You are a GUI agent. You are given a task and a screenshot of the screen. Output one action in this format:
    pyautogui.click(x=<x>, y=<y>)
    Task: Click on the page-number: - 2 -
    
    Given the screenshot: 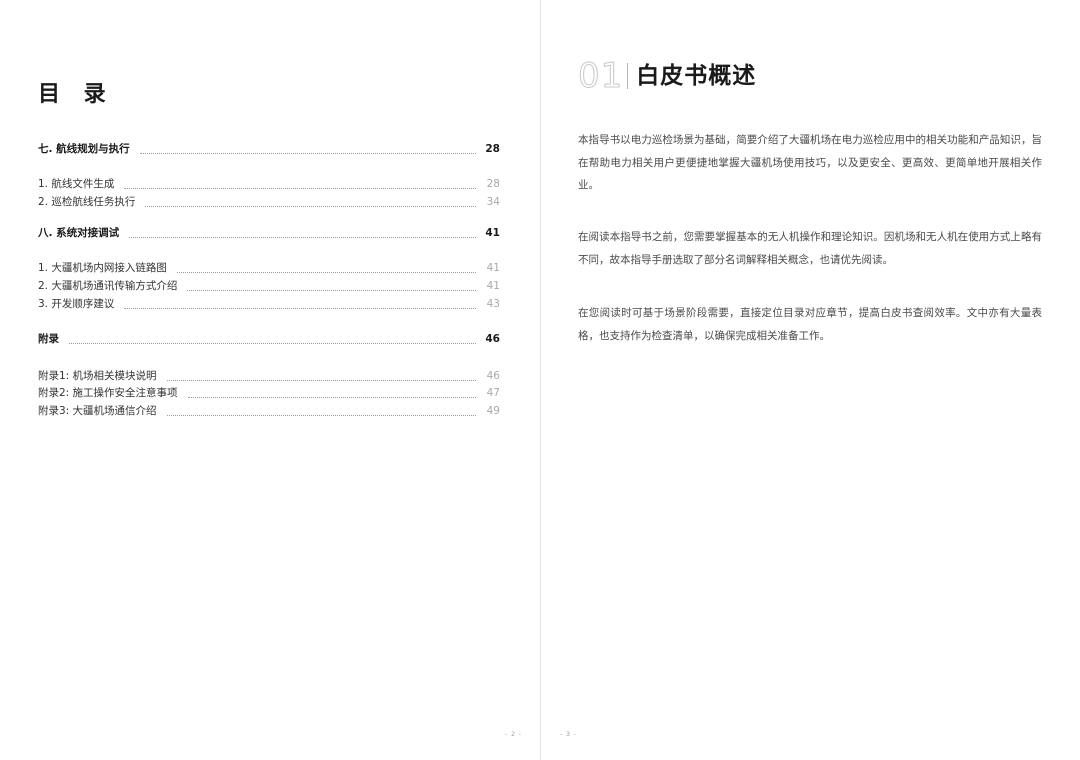 What is the action you would take?
    pyautogui.click(x=513, y=734)
    